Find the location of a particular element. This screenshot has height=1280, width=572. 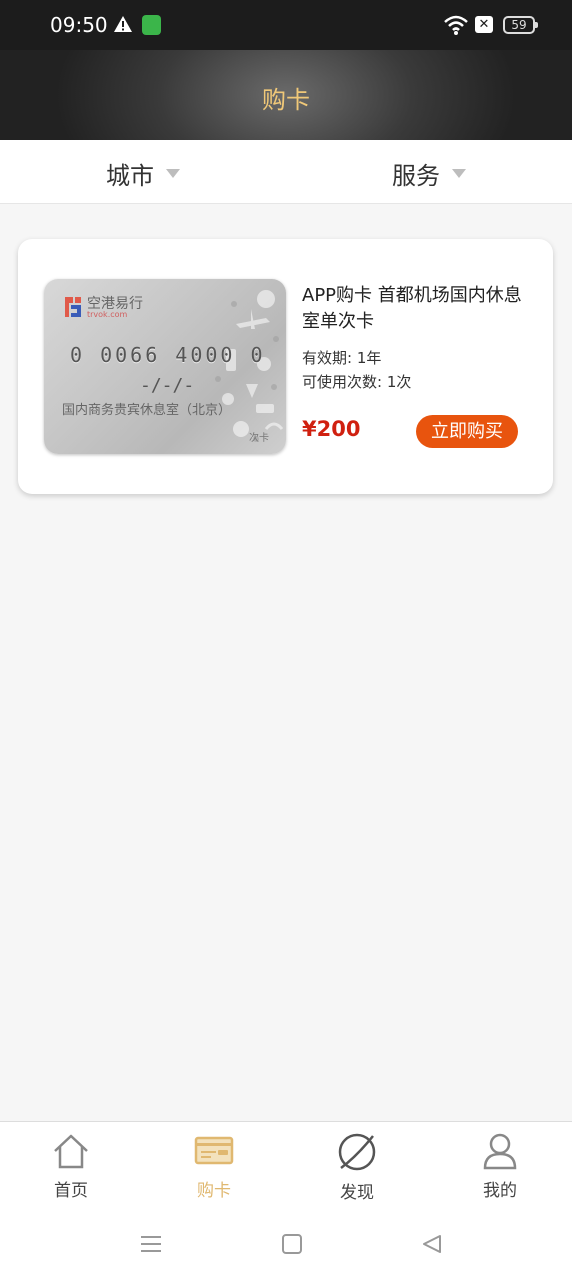

service-filter-label: 服务 is located at coordinates (416, 176).